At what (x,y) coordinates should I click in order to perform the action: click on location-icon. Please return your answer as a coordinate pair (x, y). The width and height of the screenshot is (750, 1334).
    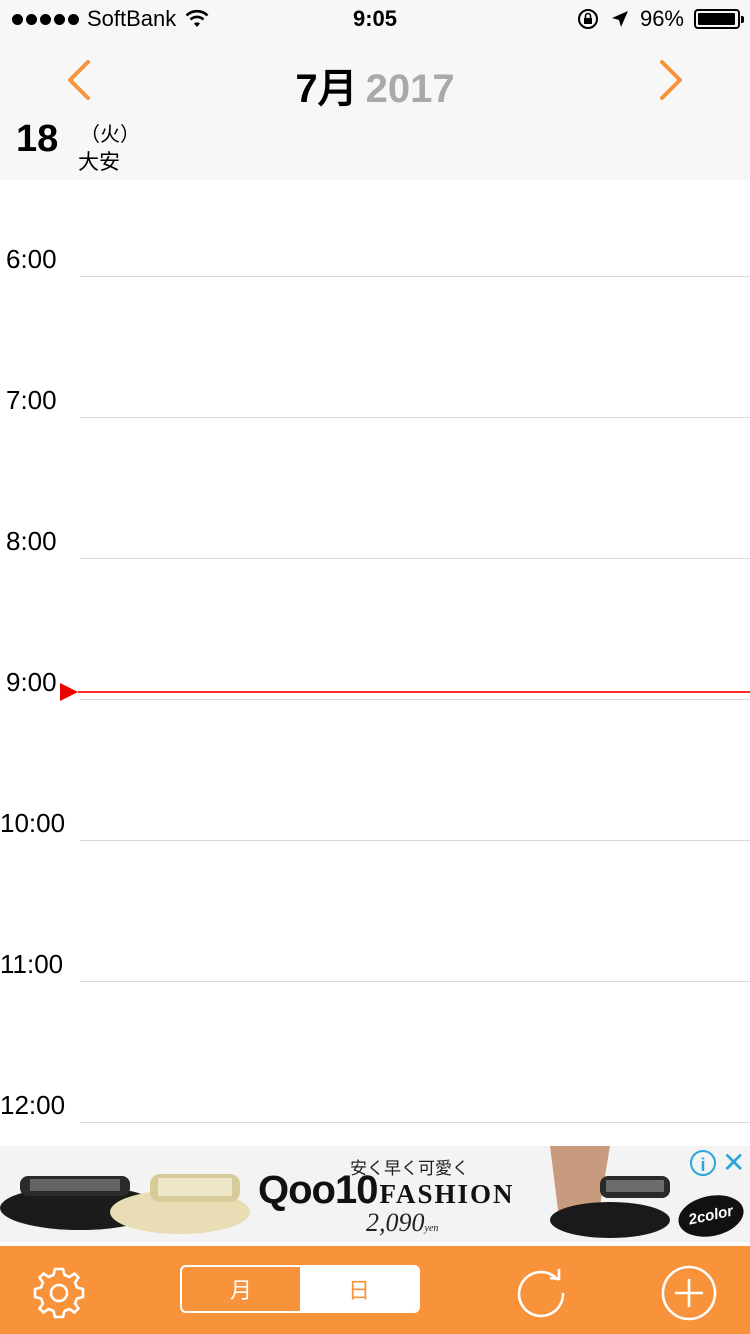
    Looking at the image, I should click on (619, 19).